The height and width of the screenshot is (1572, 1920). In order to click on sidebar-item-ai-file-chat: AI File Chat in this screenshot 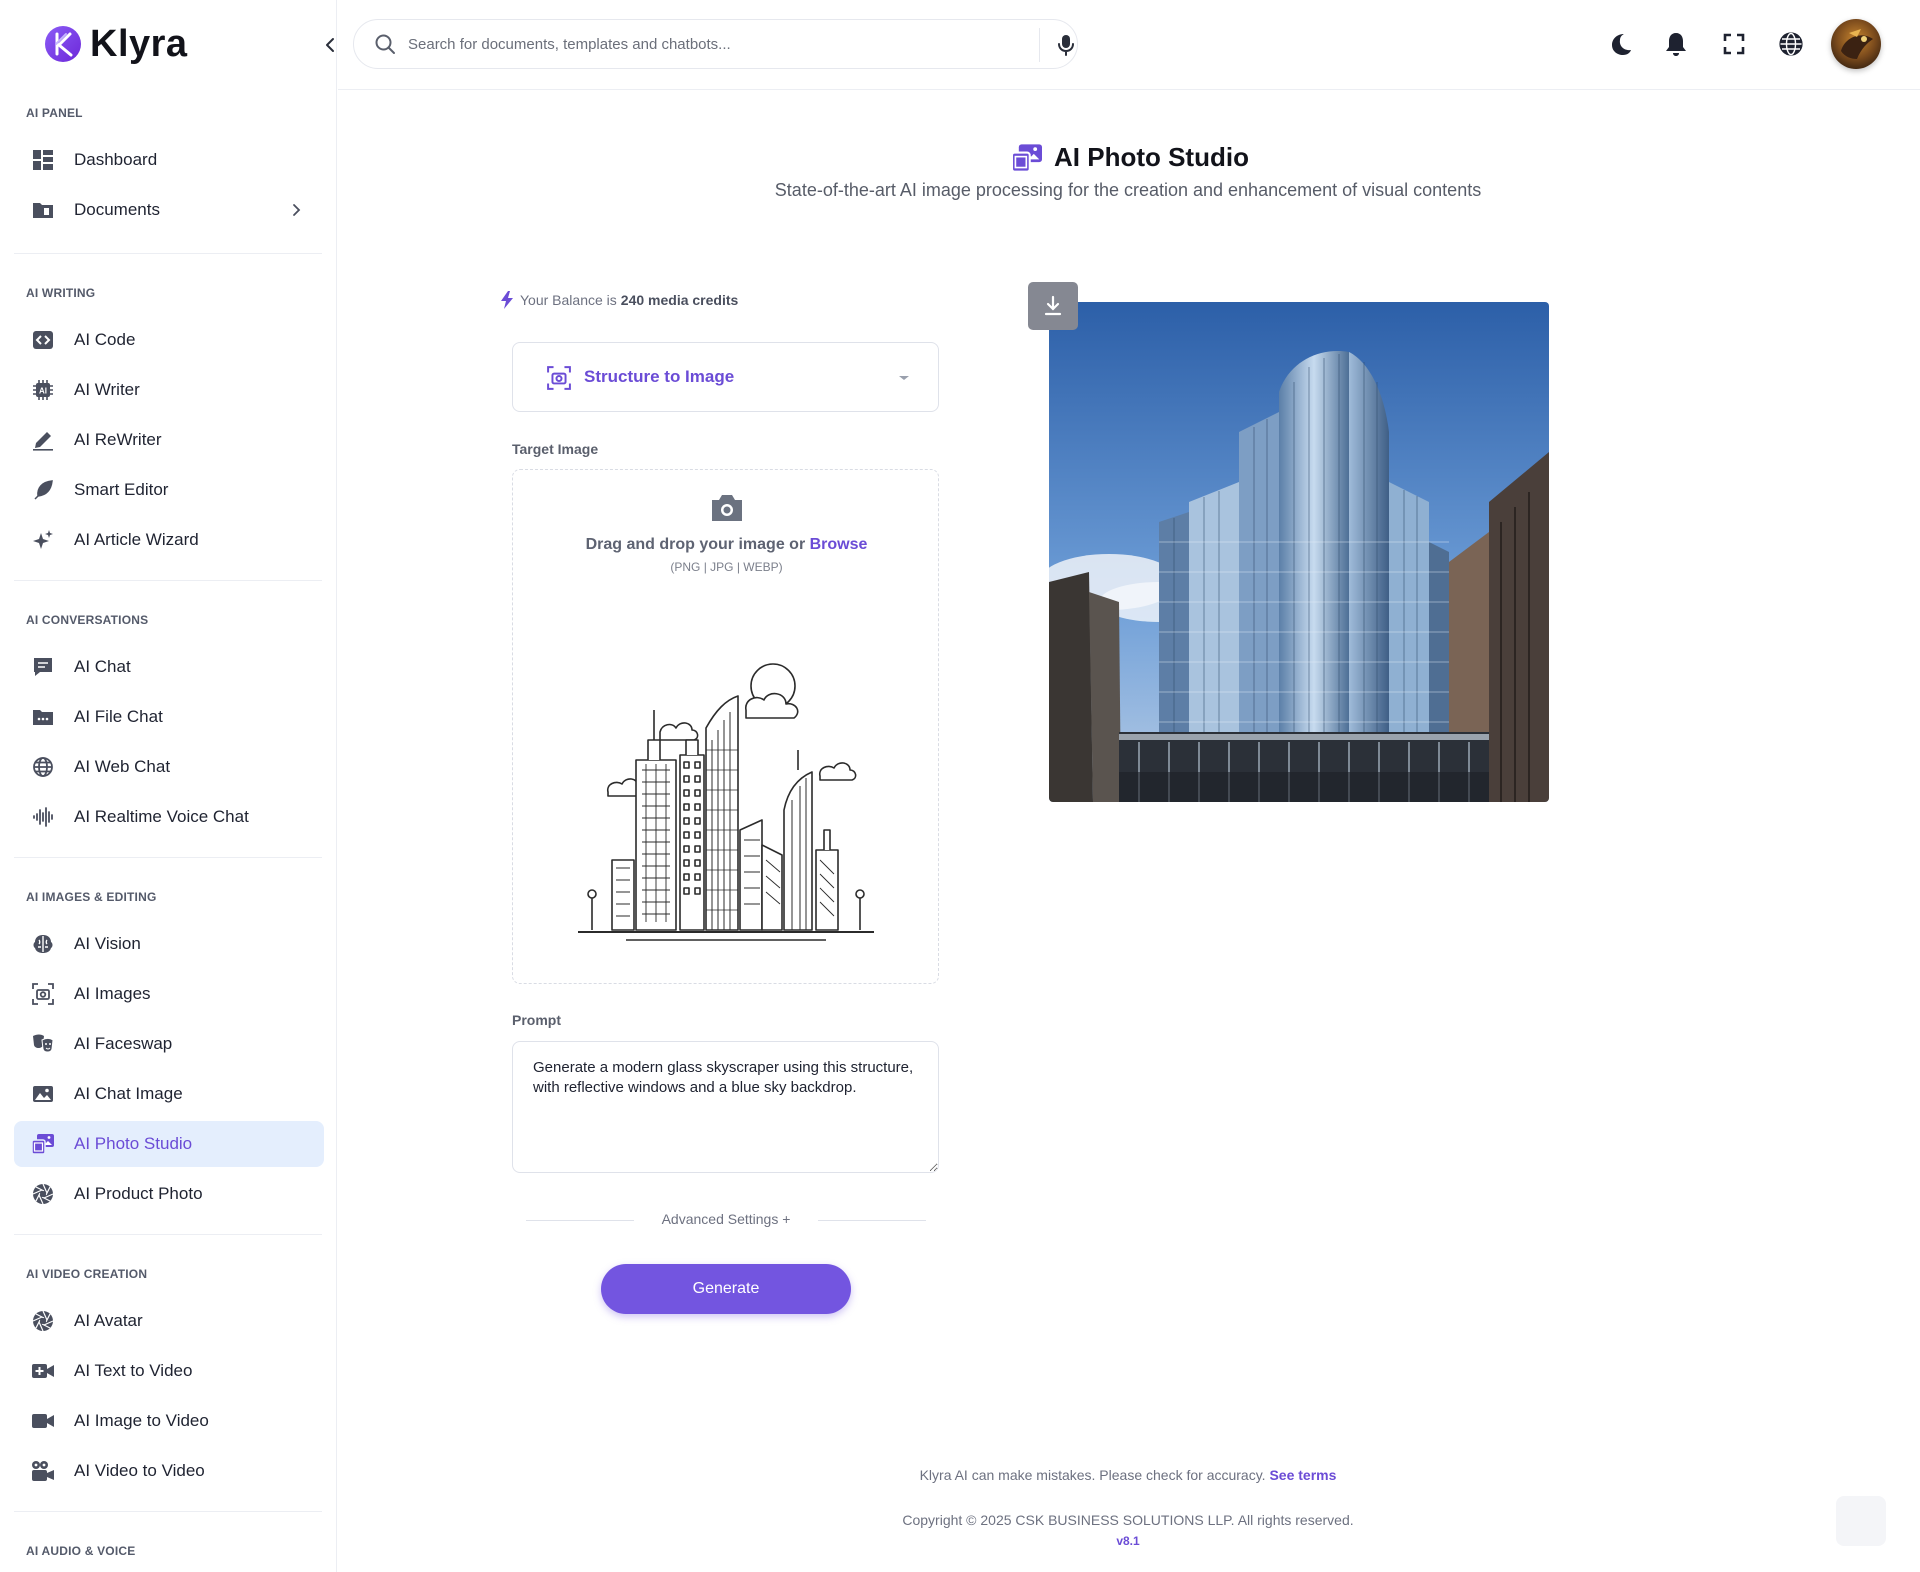, I will do `click(169, 717)`.